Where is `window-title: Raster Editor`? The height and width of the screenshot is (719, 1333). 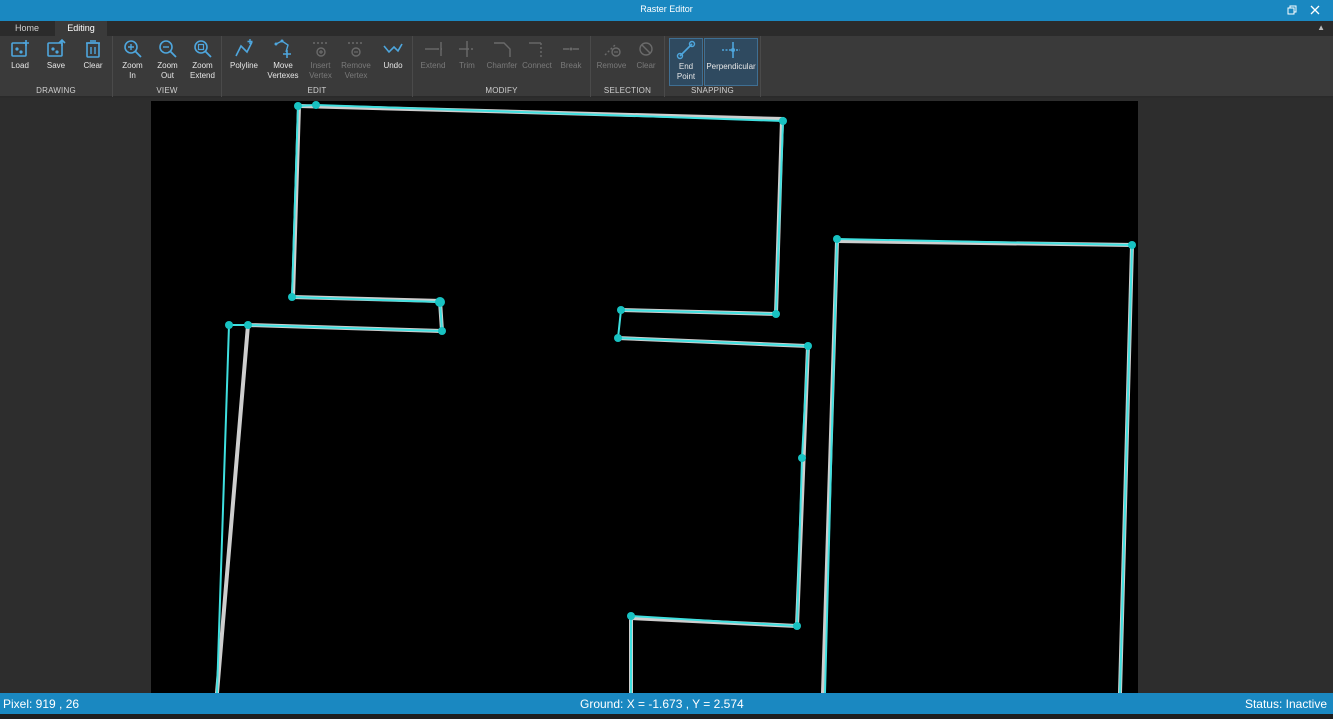
window-title: Raster Editor is located at coordinates (666, 9).